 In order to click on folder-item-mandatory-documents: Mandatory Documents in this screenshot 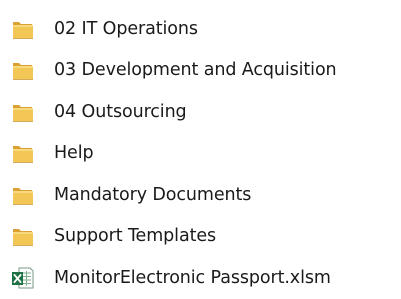, I will do `click(200, 195)`.